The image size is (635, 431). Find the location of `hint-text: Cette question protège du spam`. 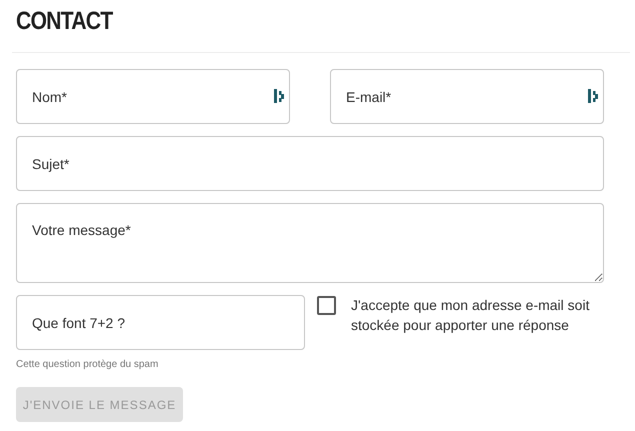

hint-text: Cette question protège du spam is located at coordinates (88, 364).